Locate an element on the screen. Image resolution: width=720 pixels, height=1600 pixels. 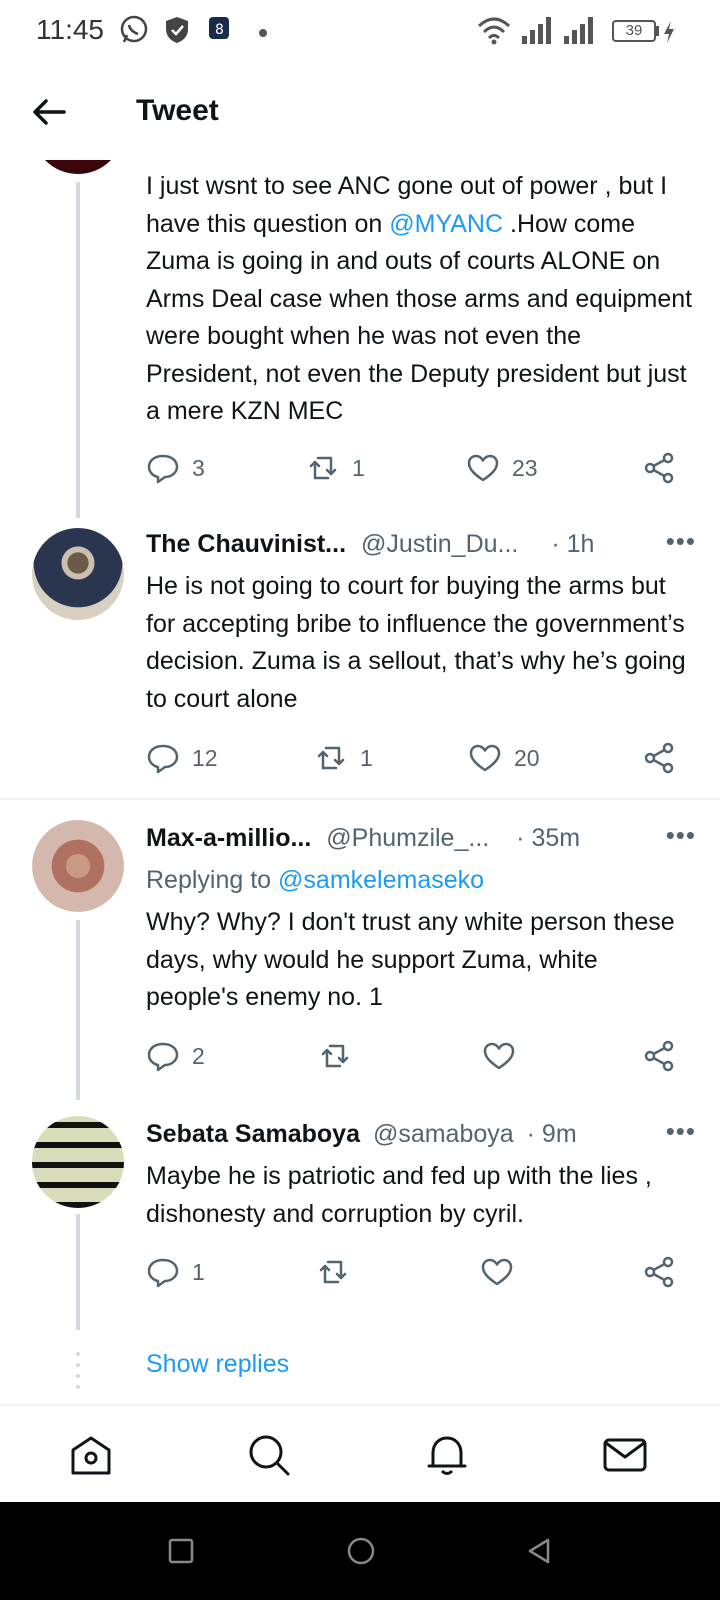
battery-tip is located at coordinates (657, 31).